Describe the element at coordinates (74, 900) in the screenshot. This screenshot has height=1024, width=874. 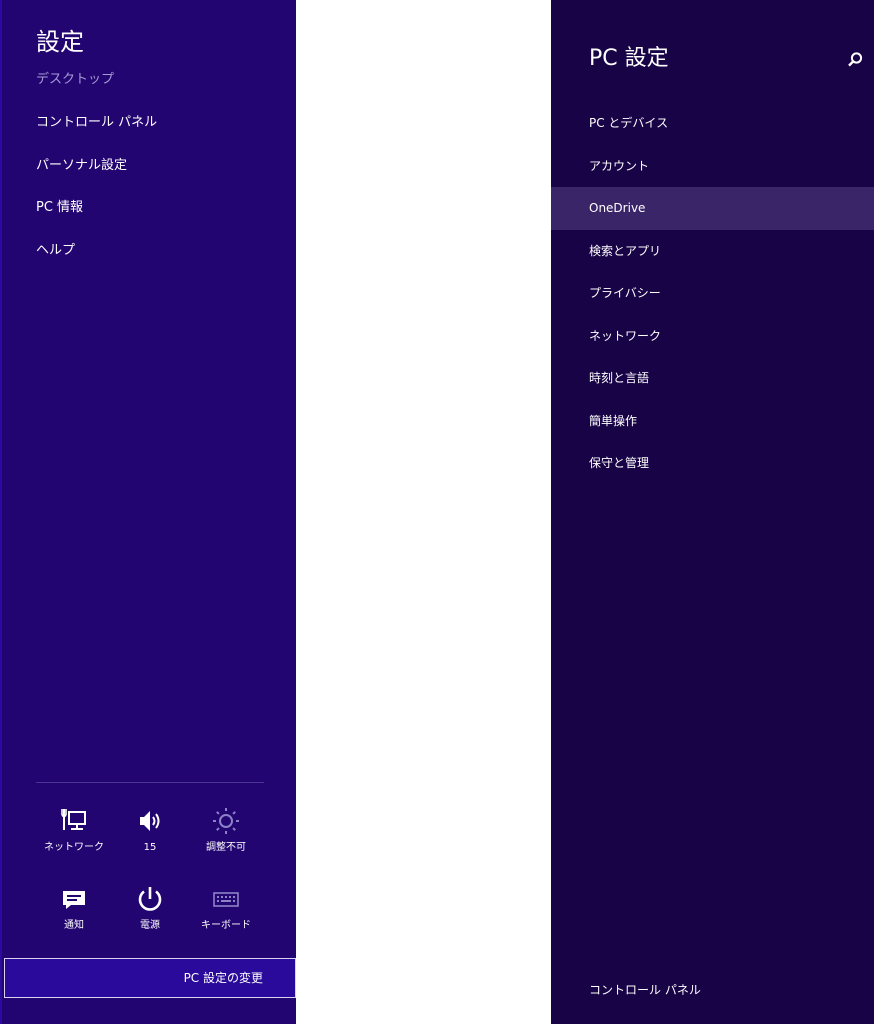
I see `notifications-icon` at that location.